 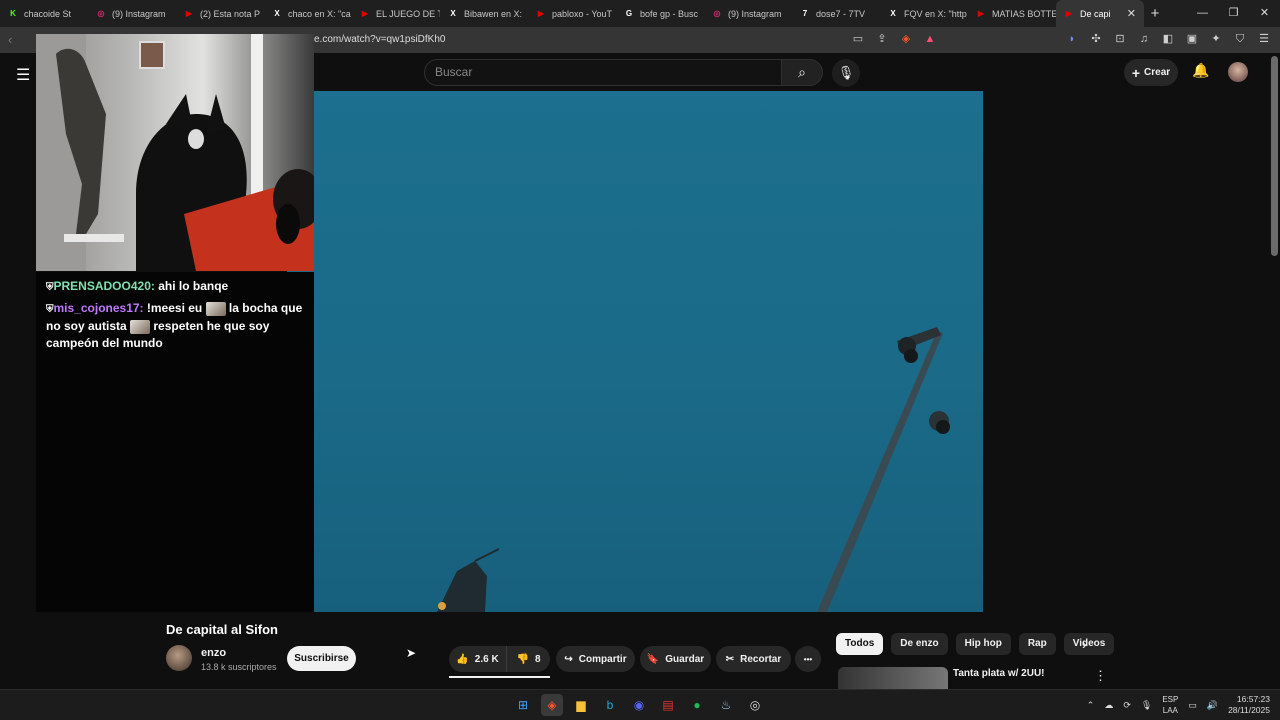 What do you see at coordinates (1249, 705) in the screenshot?
I see `clock: 16:57:23 28/11/2025` at bounding box center [1249, 705].